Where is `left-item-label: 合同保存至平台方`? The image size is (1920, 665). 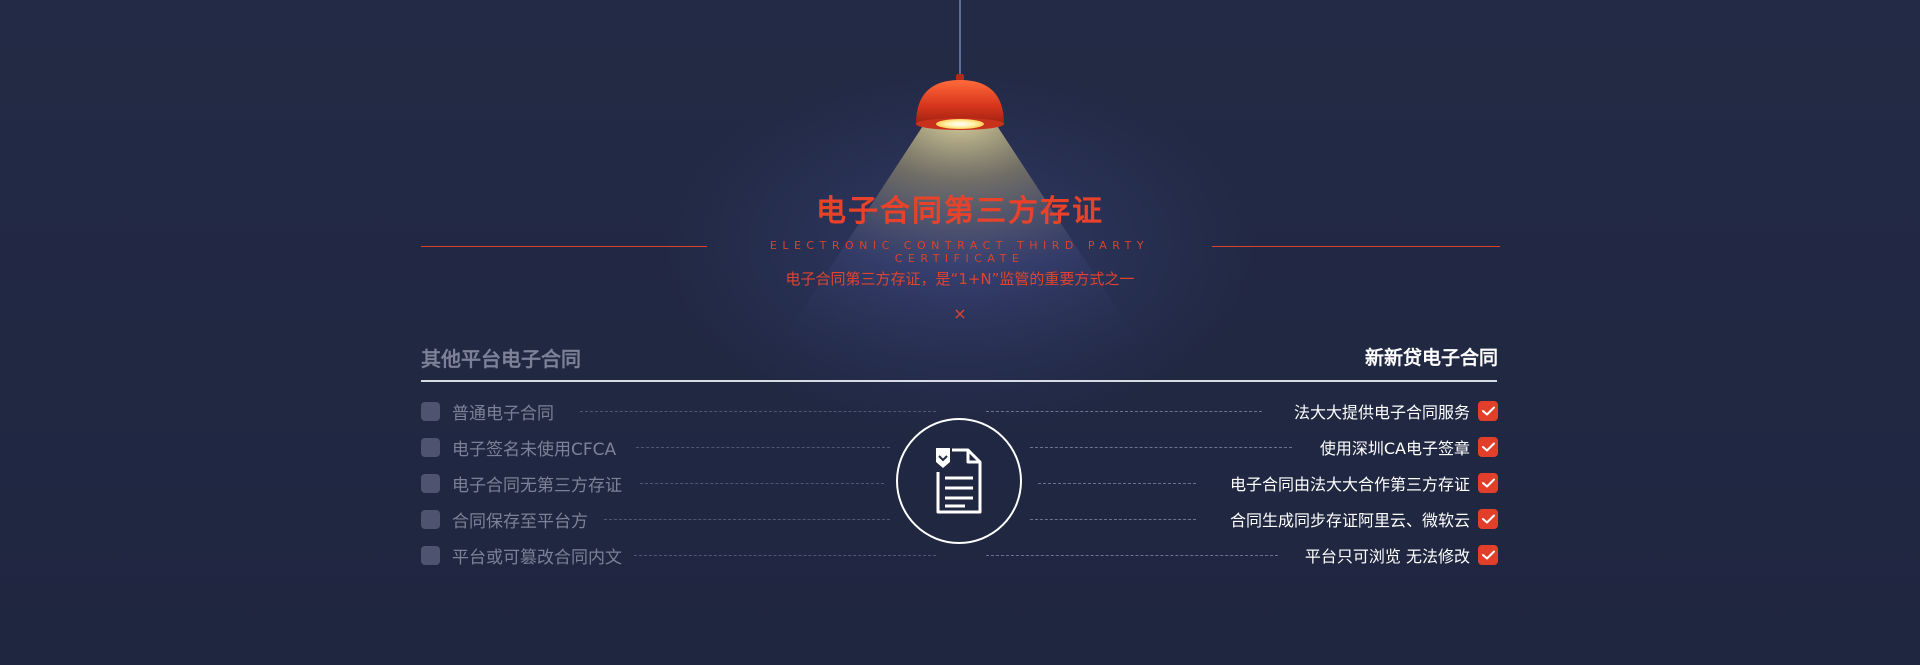
left-item-label: 合同保存至平台方 is located at coordinates (520, 521).